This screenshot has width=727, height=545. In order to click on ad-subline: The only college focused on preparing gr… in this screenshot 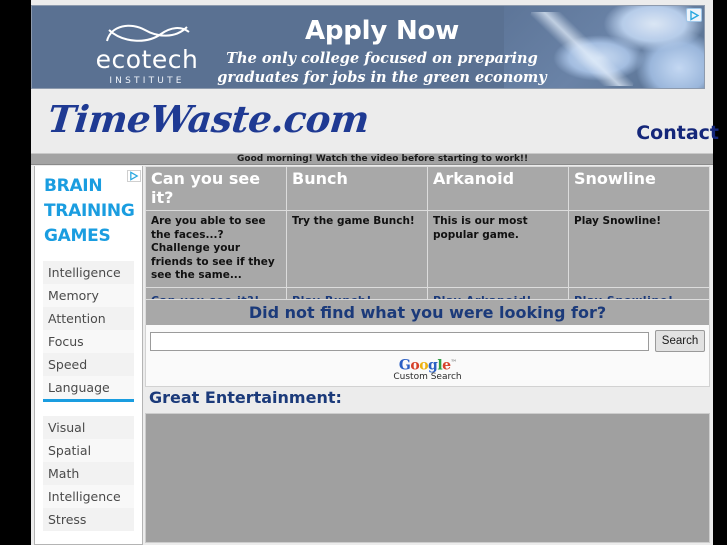, I will do `click(382, 68)`.